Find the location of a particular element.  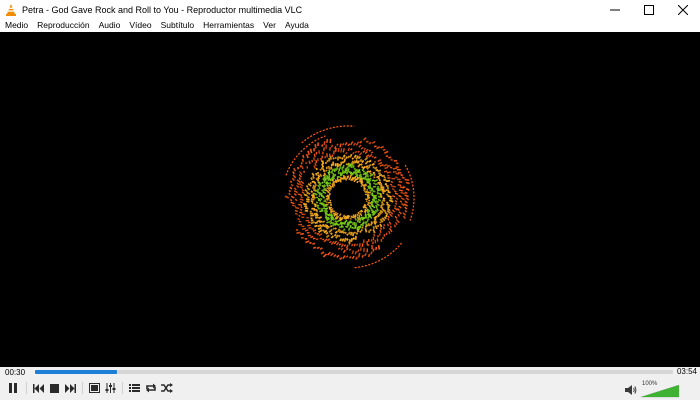

playlist-button is located at coordinates (134, 388).